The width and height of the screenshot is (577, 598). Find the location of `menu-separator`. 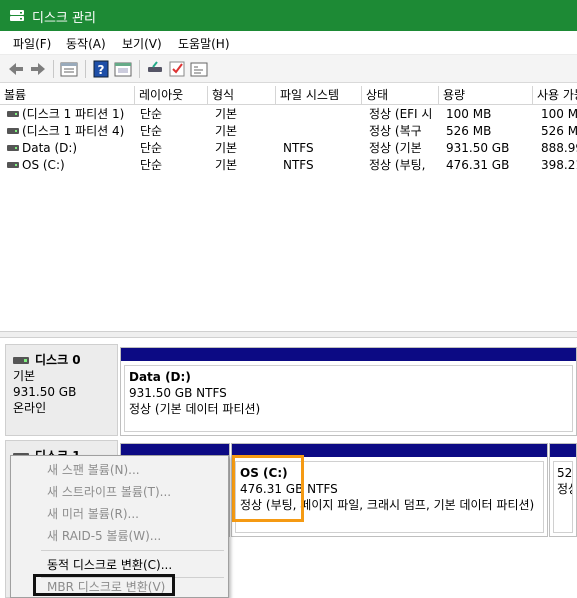

menu-separator is located at coordinates (132, 550).